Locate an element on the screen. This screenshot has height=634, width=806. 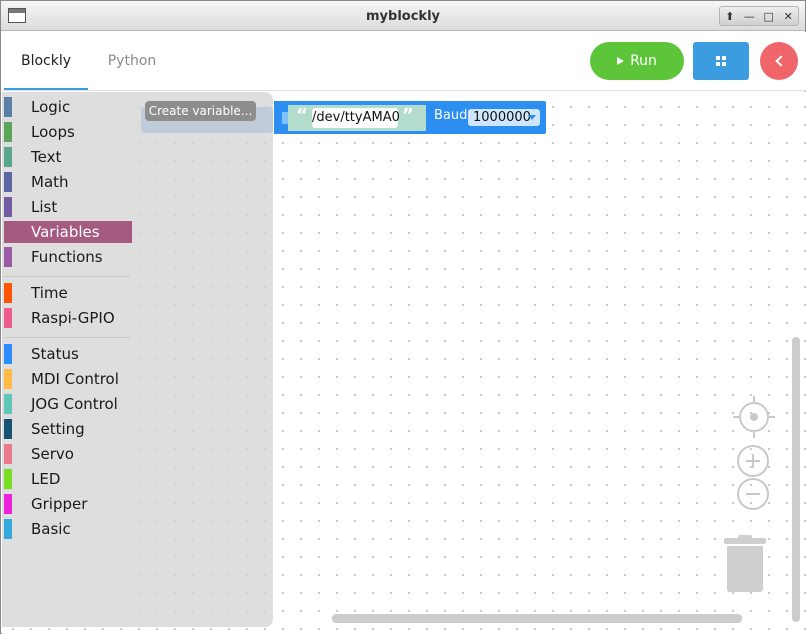
toolbox-category-label: Status is located at coordinates (55, 354).